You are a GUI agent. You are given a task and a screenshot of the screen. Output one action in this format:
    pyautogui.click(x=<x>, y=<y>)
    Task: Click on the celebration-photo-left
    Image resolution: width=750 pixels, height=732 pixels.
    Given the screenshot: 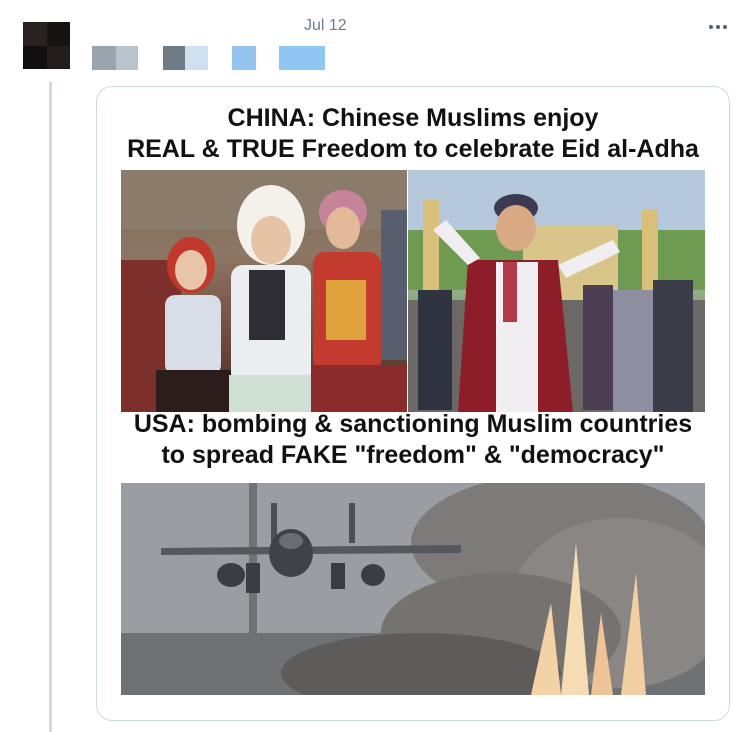 What is the action you would take?
    pyautogui.click(x=264, y=291)
    